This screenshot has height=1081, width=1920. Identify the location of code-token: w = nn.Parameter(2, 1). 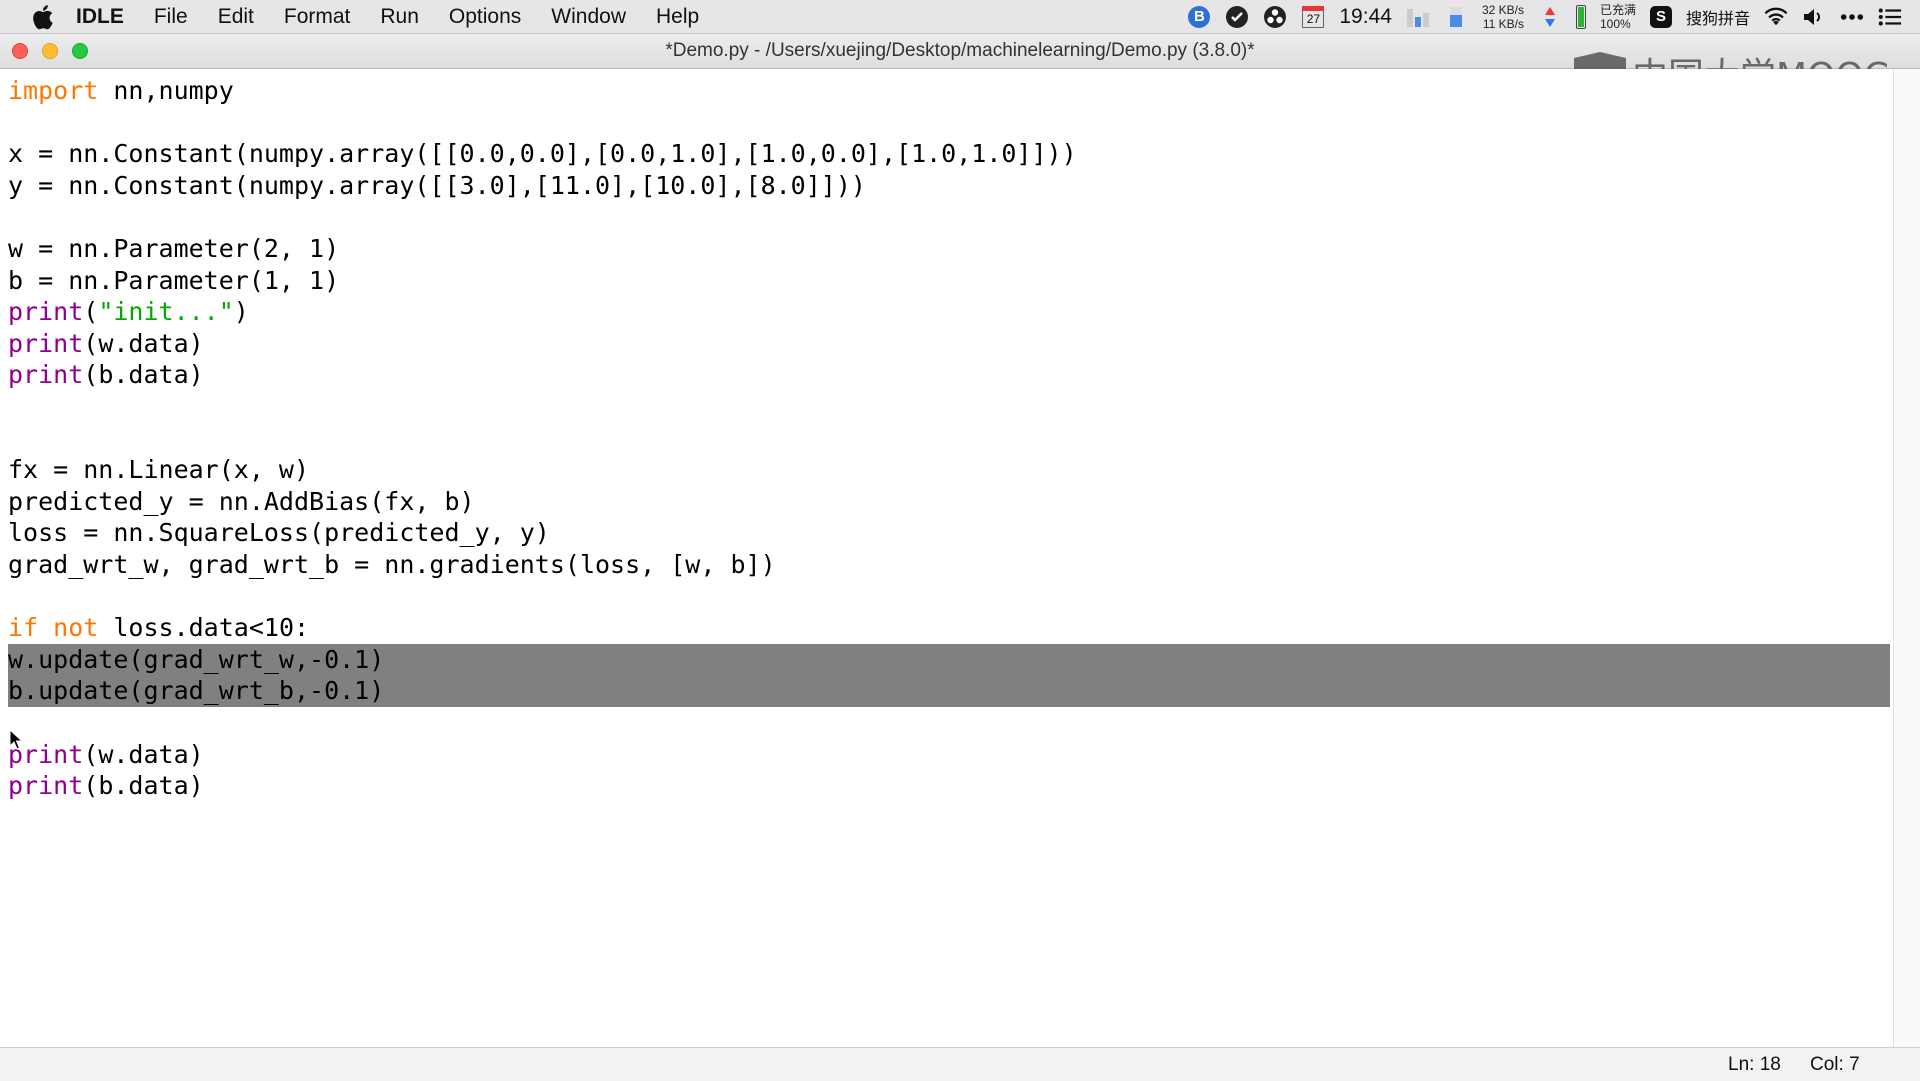
(174, 248).